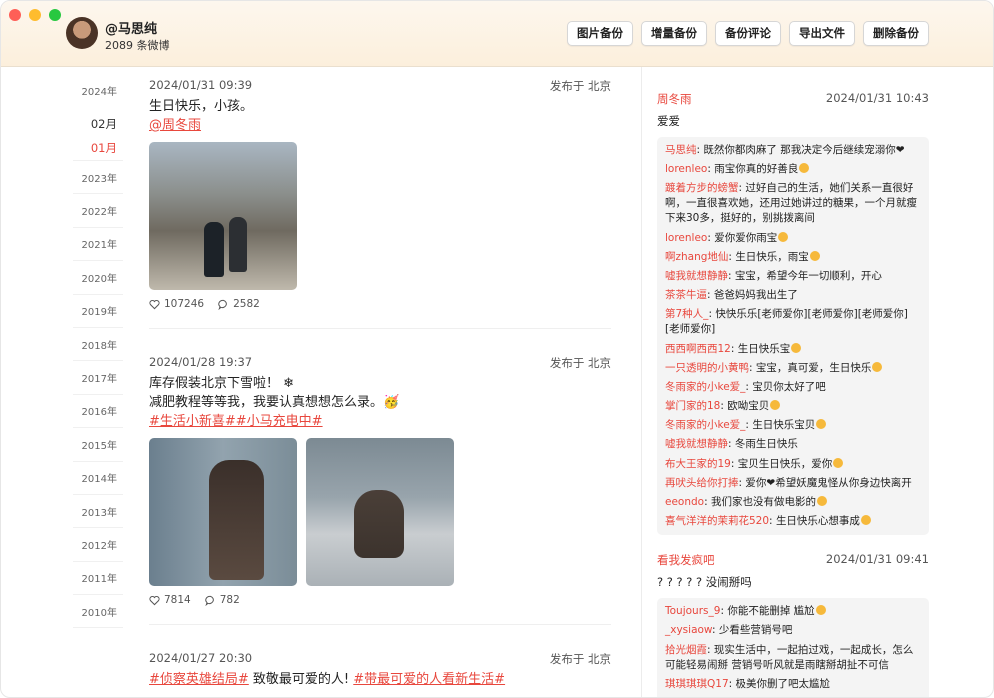 This screenshot has width=994, height=698. I want to click on month-01: 01月, so click(98, 148).